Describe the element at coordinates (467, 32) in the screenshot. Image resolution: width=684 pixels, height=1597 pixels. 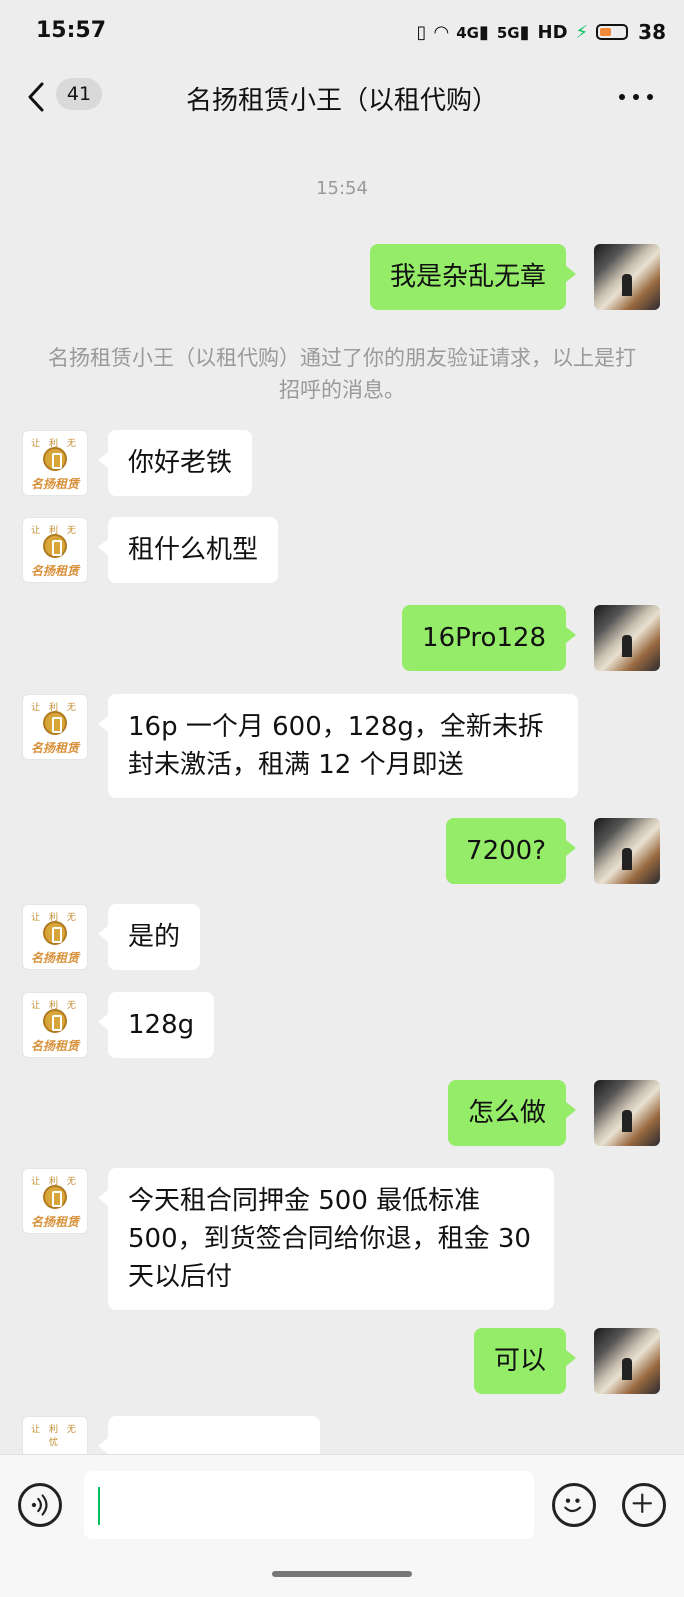
I see `network-4g-label: 4G` at that location.